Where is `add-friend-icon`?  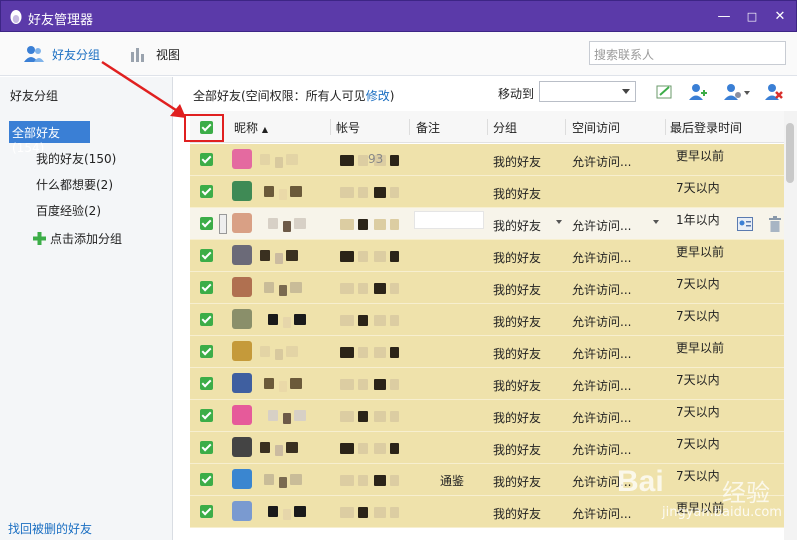 add-friend-icon is located at coordinates (698, 92).